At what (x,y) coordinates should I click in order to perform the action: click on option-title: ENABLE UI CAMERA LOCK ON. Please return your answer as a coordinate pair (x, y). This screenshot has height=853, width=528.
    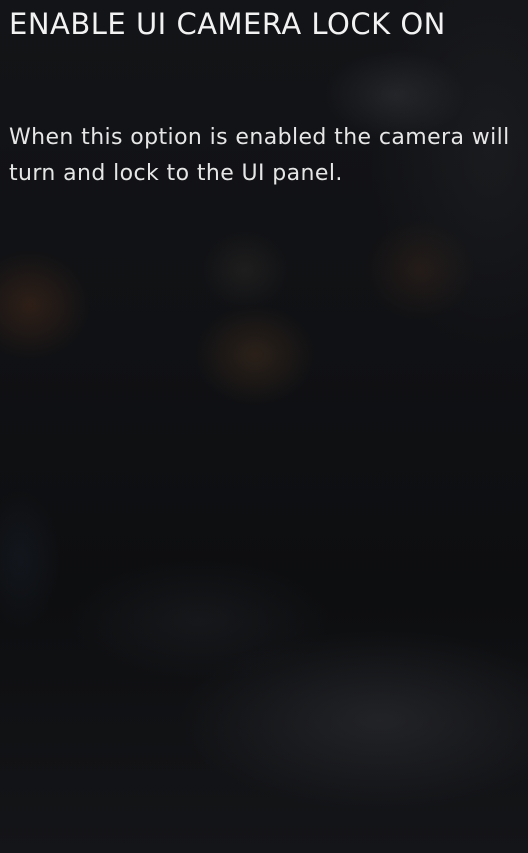
    Looking at the image, I should click on (227, 24).